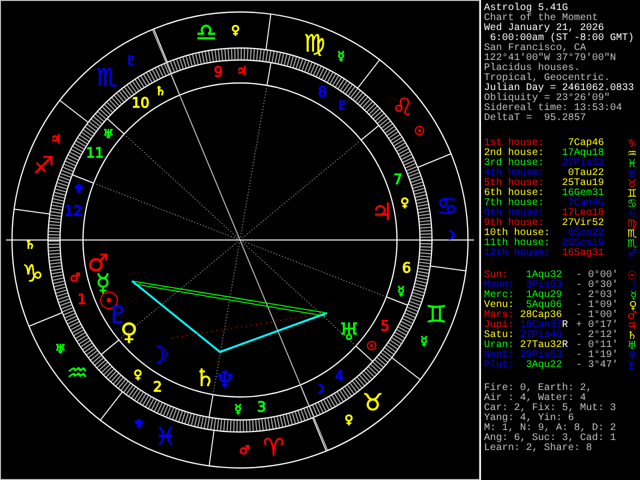 This screenshot has width=640, height=480. What do you see at coordinates (518, 244) in the screenshot?
I see `house-label: 11th house:` at bounding box center [518, 244].